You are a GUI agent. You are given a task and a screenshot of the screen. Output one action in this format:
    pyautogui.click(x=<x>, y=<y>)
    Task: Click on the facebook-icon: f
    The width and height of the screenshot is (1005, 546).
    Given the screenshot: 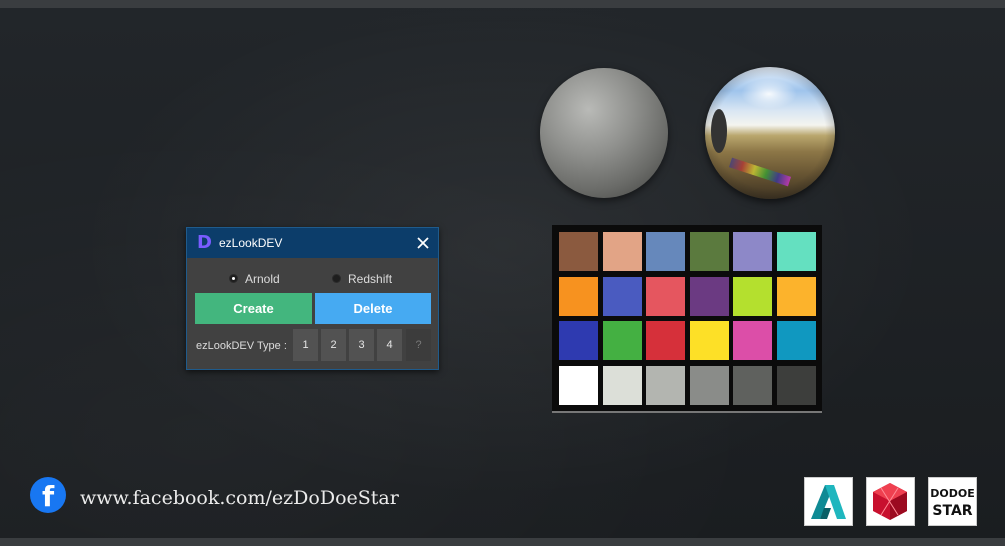 What is the action you would take?
    pyautogui.click(x=48, y=495)
    